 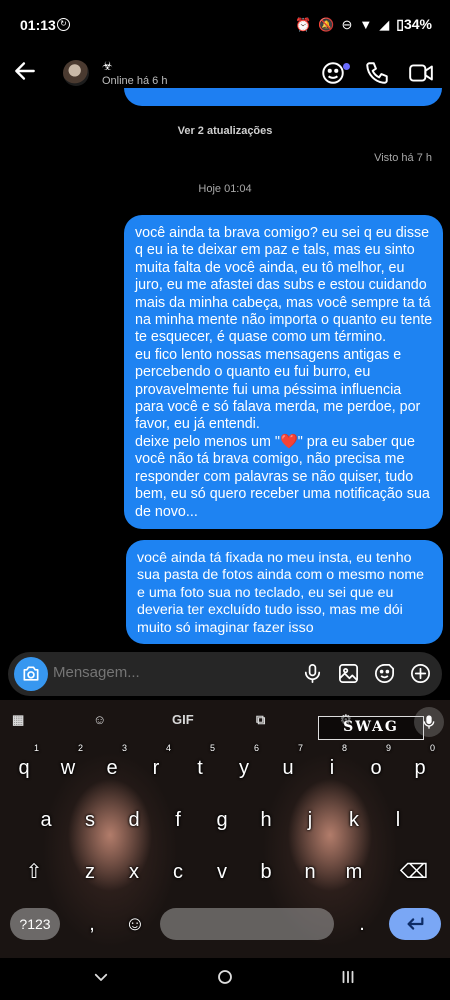 What do you see at coordinates (388, 748) in the screenshot?
I see `key-hint: 9` at bounding box center [388, 748].